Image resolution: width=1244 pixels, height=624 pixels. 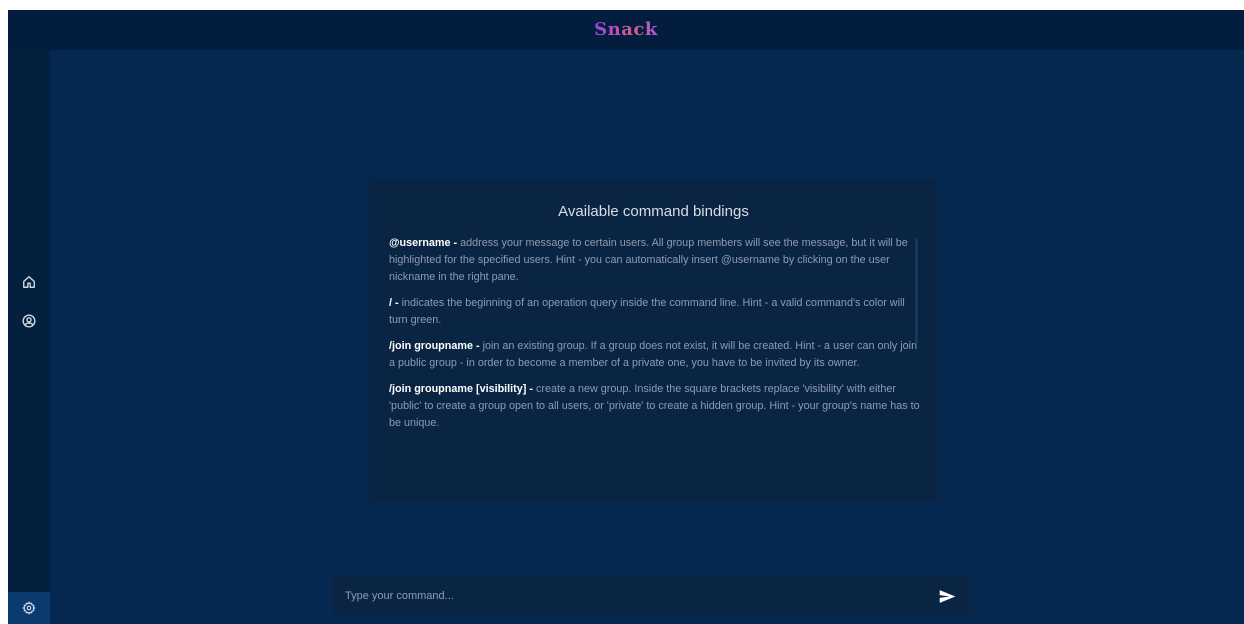 I want to click on send-icon, so click(x=947, y=596).